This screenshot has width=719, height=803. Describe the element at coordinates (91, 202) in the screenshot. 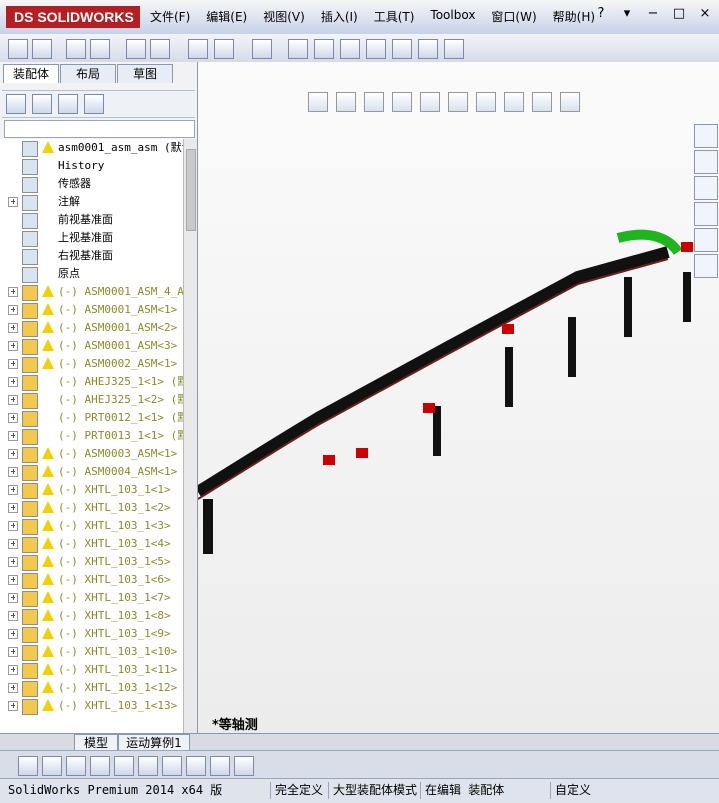

I see `tree-row: 注解` at that location.